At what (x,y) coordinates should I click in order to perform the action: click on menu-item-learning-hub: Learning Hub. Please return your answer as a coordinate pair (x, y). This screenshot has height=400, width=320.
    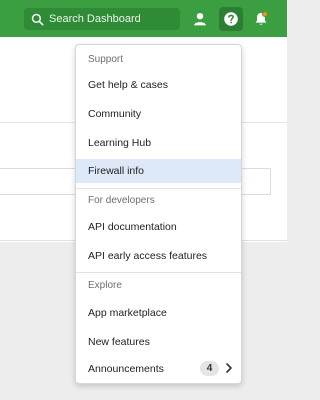
    Looking at the image, I should click on (158, 143).